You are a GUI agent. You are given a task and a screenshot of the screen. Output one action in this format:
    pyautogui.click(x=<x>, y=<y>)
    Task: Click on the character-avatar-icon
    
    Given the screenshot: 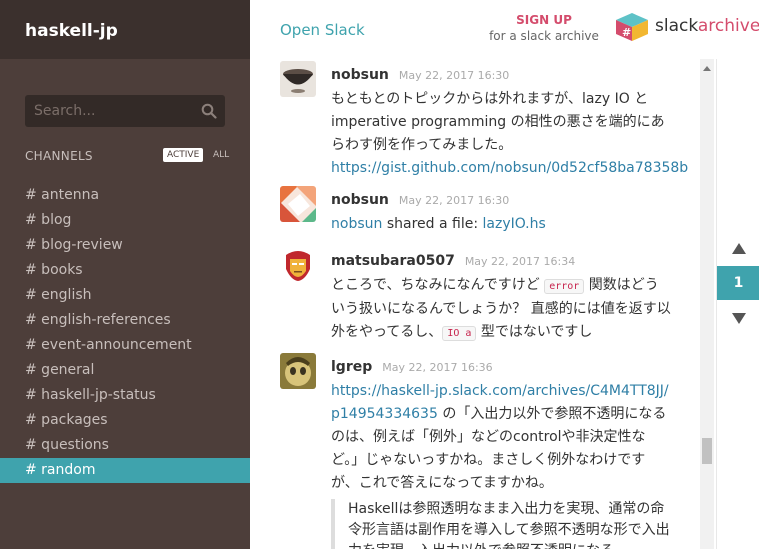 What is the action you would take?
    pyautogui.click(x=298, y=371)
    